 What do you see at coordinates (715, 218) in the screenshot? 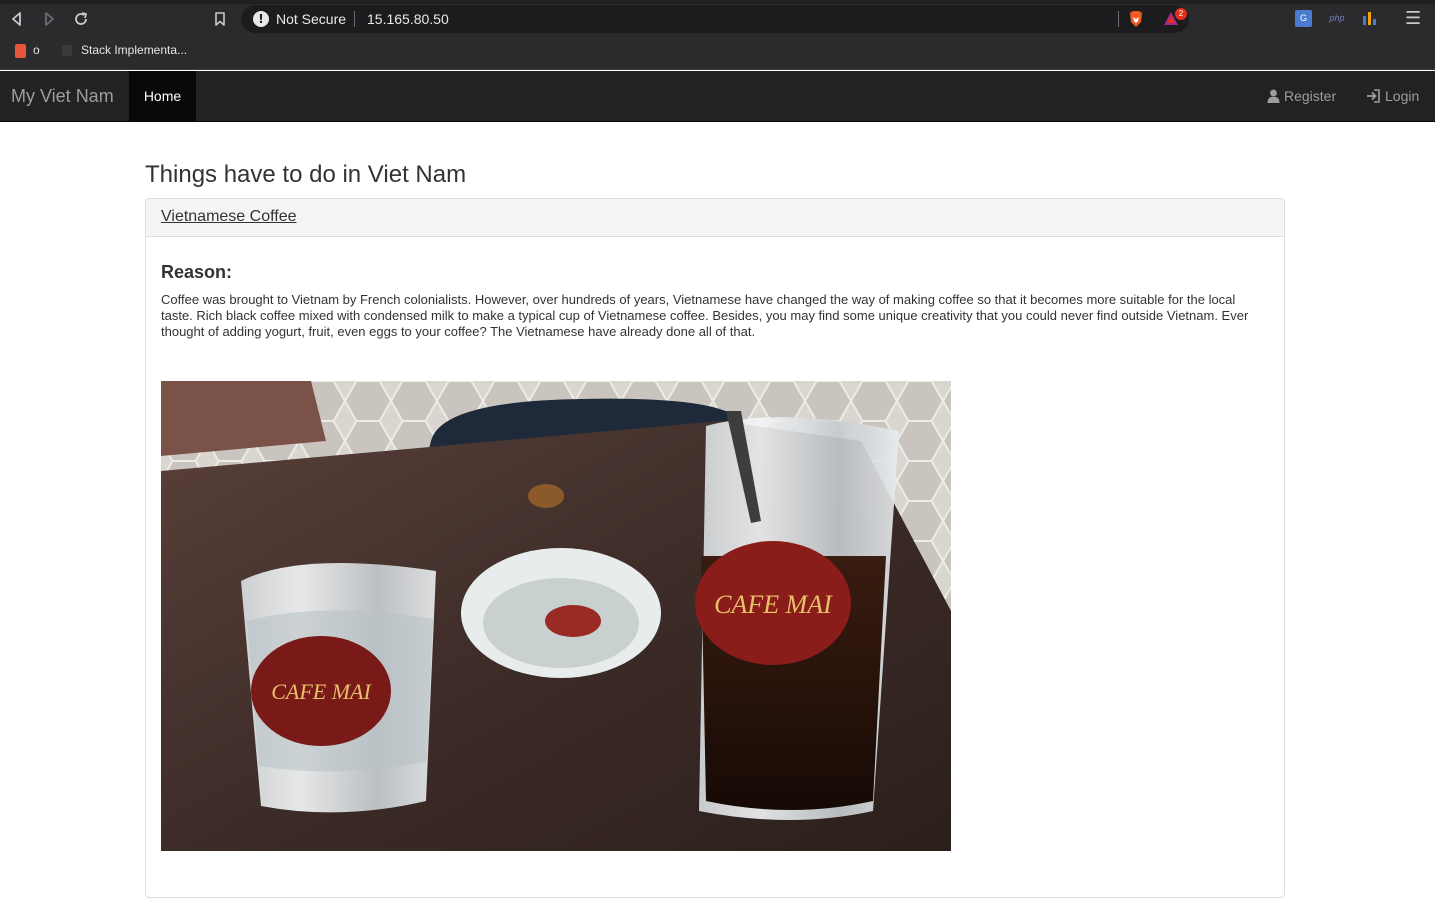
I see `panel-heading: Vietnamese Coffee` at bounding box center [715, 218].